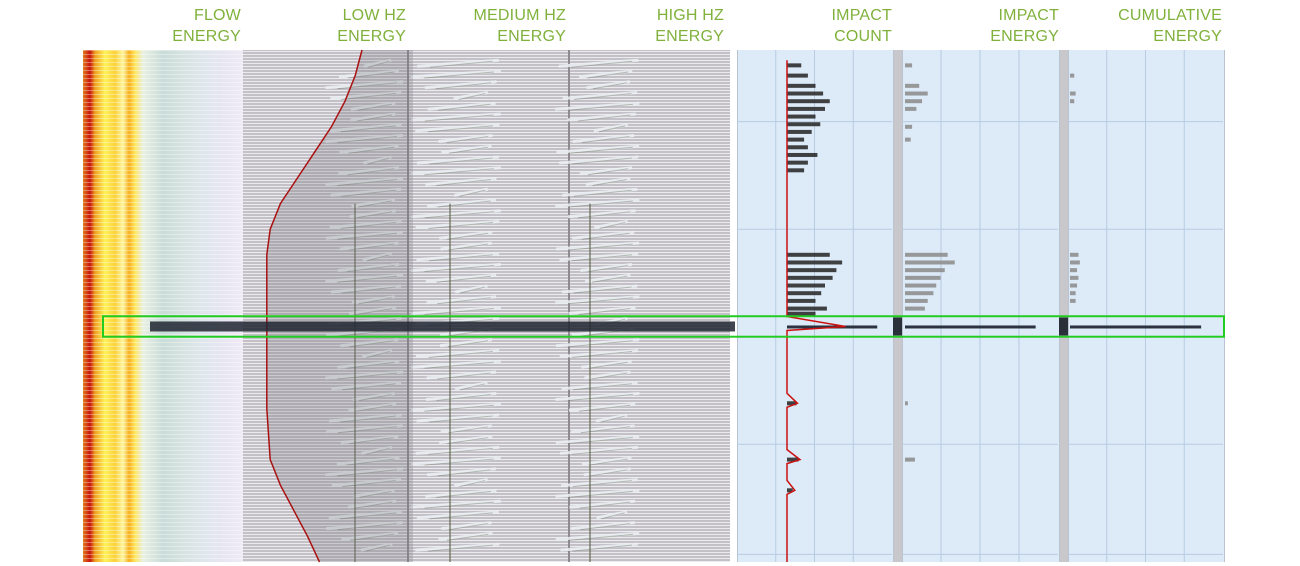 The width and height of the screenshot is (1300, 566). What do you see at coordinates (1063, 326) in the screenshot?
I see `event-band-marker` at bounding box center [1063, 326].